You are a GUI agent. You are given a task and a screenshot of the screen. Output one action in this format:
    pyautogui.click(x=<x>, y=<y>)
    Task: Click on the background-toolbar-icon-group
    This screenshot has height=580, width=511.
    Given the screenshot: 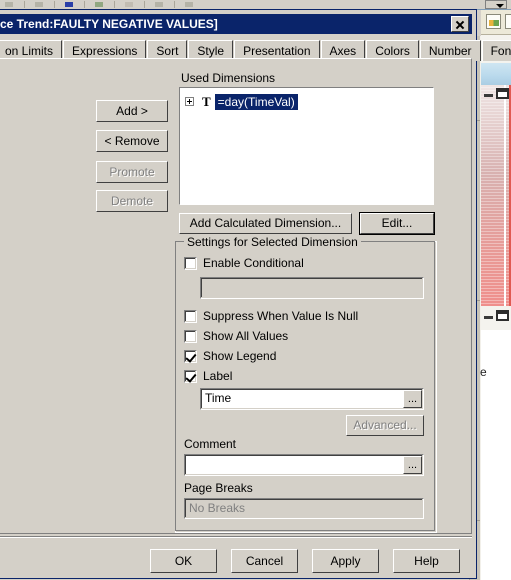 What is the action you would take?
    pyautogui.click(x=129, y=4)
    